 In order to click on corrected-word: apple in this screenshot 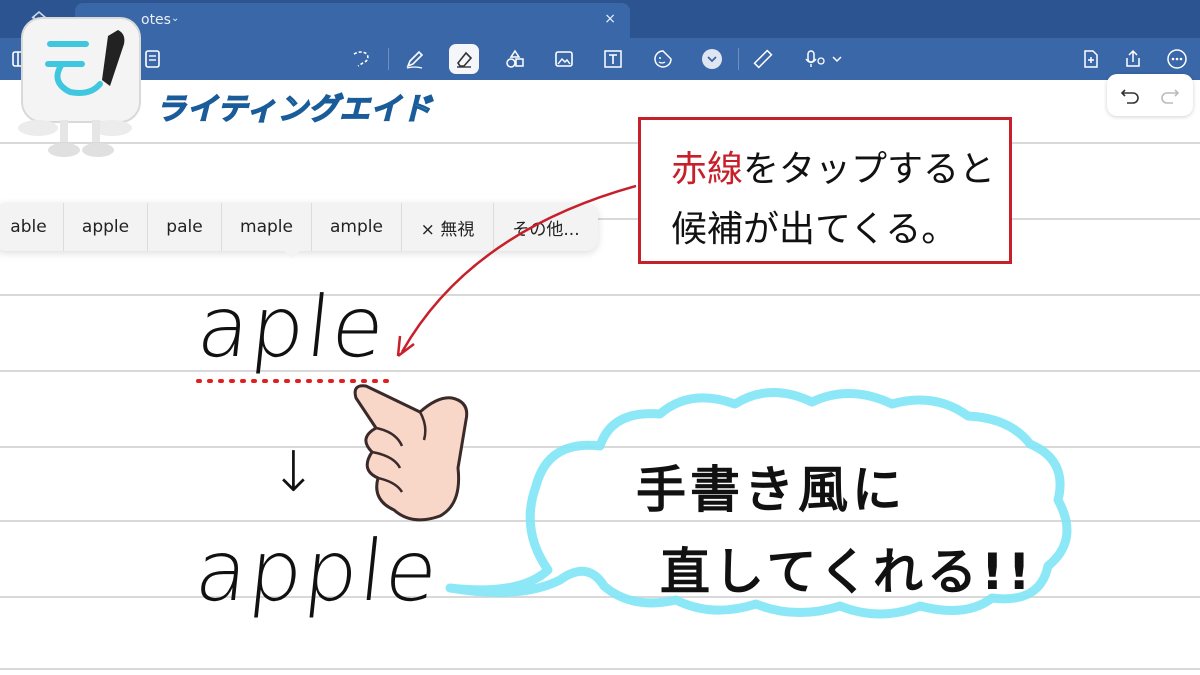, I will do `click(317, 571)`.